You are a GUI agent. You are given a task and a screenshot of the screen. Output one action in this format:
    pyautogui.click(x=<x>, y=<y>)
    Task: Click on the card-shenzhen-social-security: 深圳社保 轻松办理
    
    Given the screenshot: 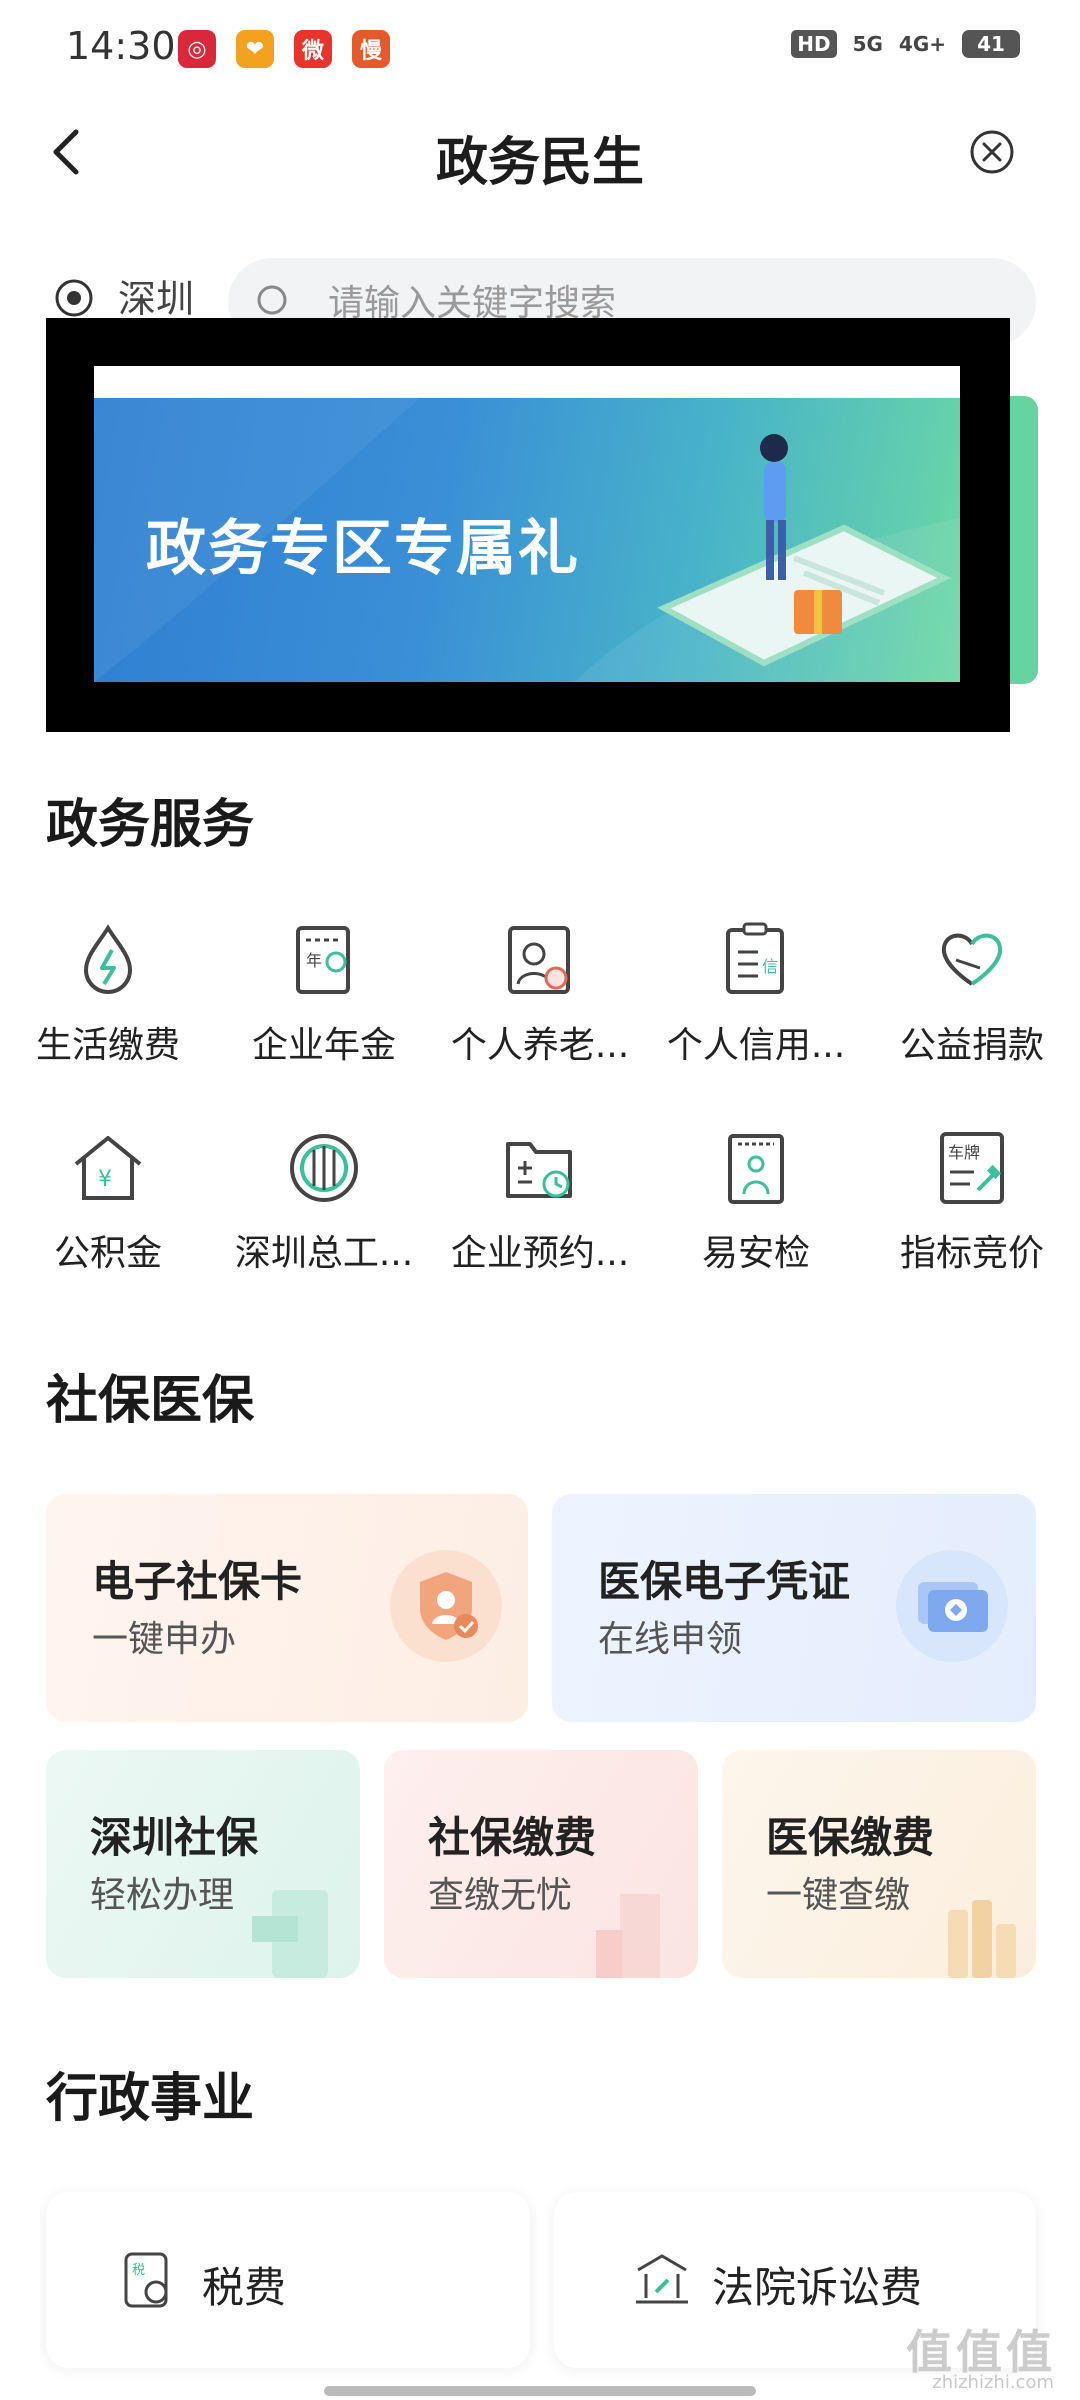 What is the action you would take?
    pyautogui.click(x=203, y=1864)
    